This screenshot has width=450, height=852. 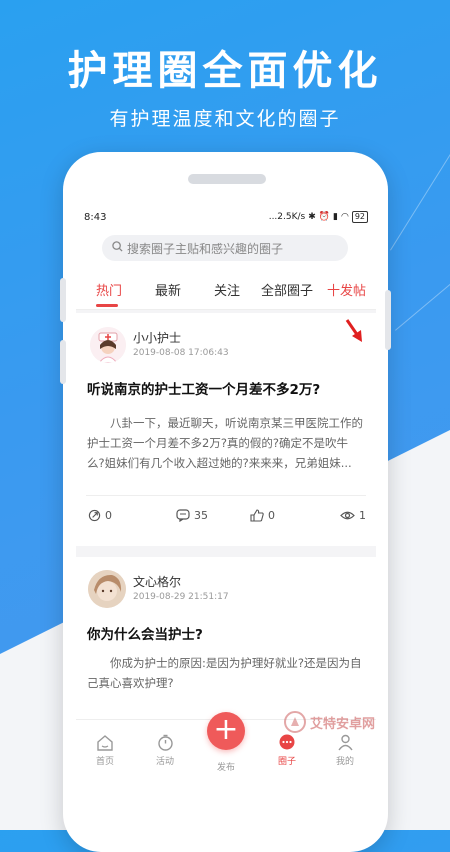 I want to click on share-count: 0, so click(x=108, y=515).